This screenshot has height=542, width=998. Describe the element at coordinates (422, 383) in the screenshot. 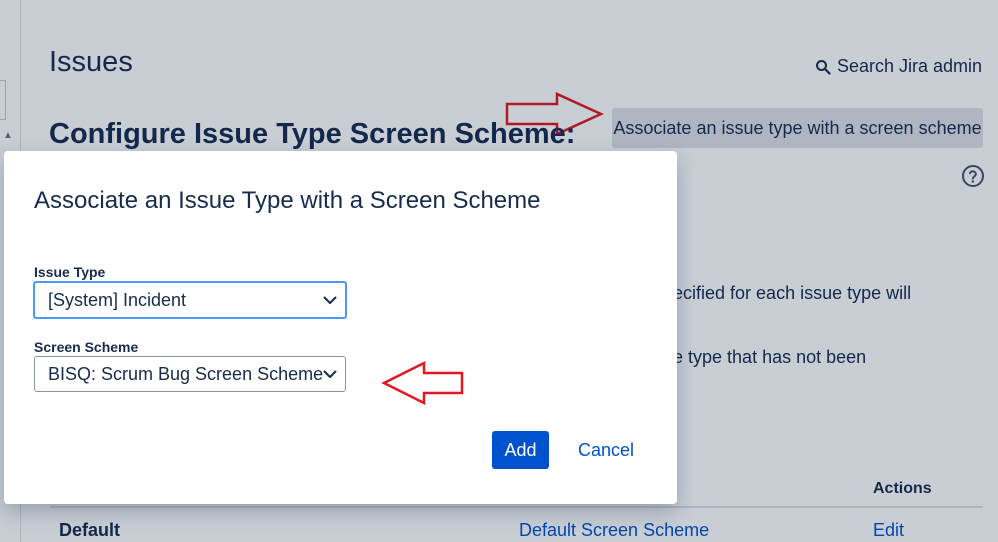

I see `red-arrow-left-annotation` at that location.